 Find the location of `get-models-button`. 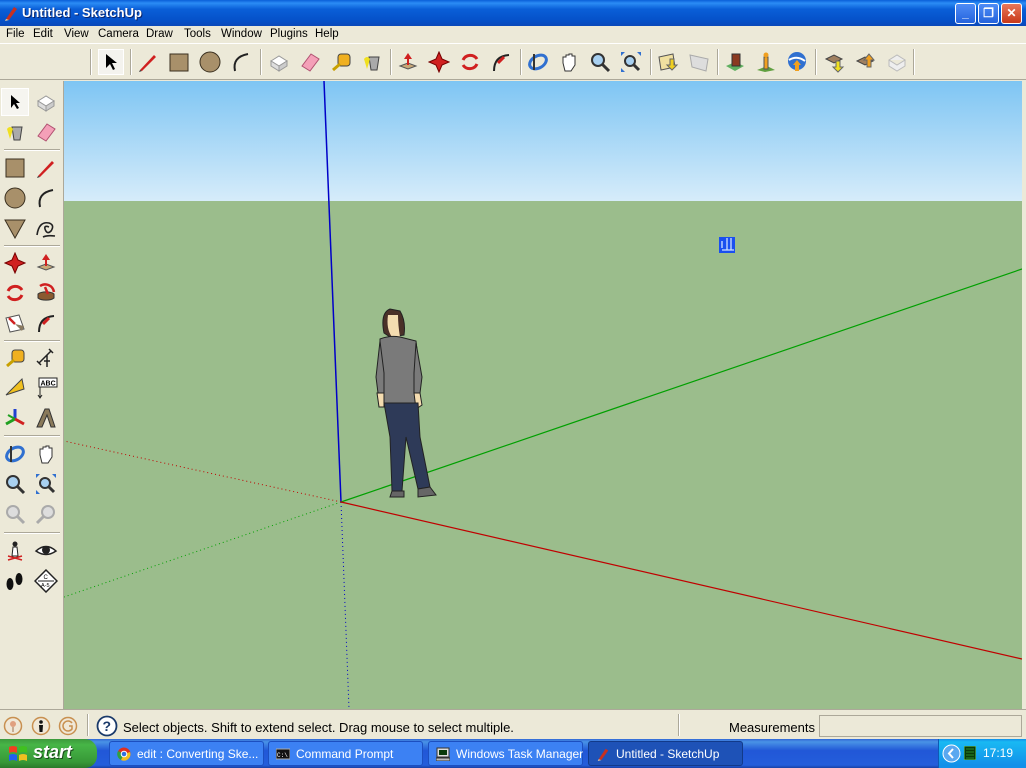

get-models-button is located at coordinates (766, 62).